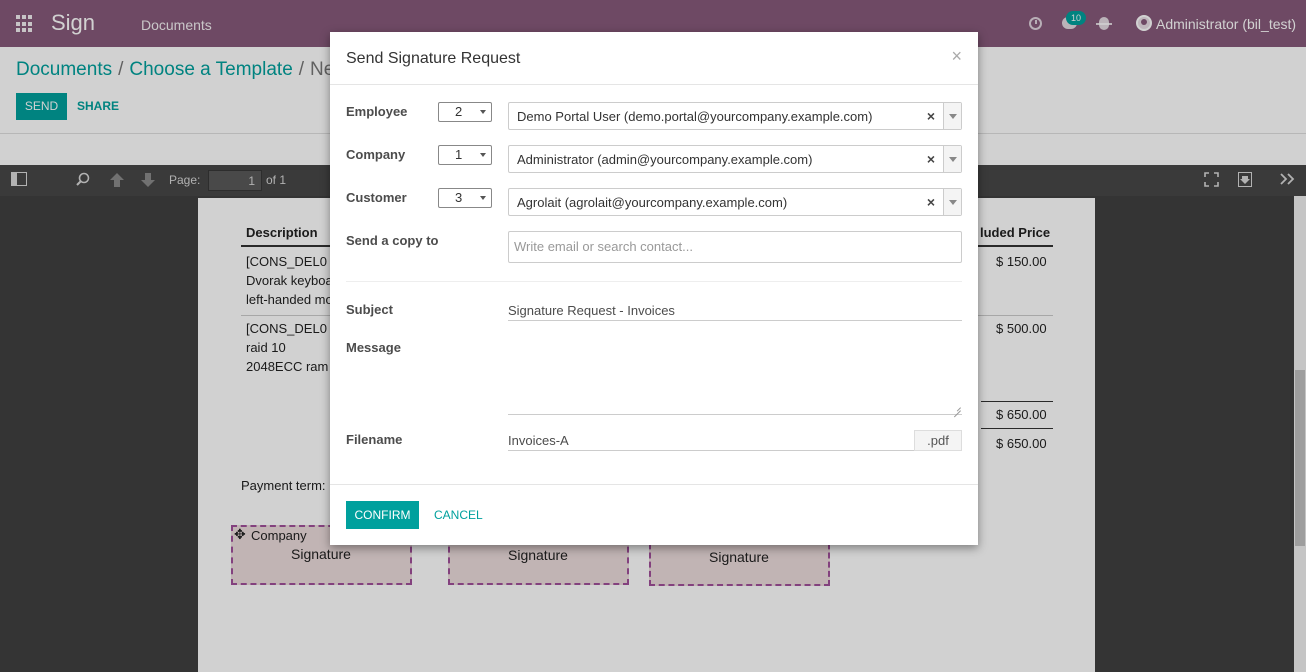 Image resolution: width=1306 pixels, height=672 pixels. What do you see at coordinates (956, 56) in the screenshot?
I see `close-icon: ×` at bounding box center [956, 56].